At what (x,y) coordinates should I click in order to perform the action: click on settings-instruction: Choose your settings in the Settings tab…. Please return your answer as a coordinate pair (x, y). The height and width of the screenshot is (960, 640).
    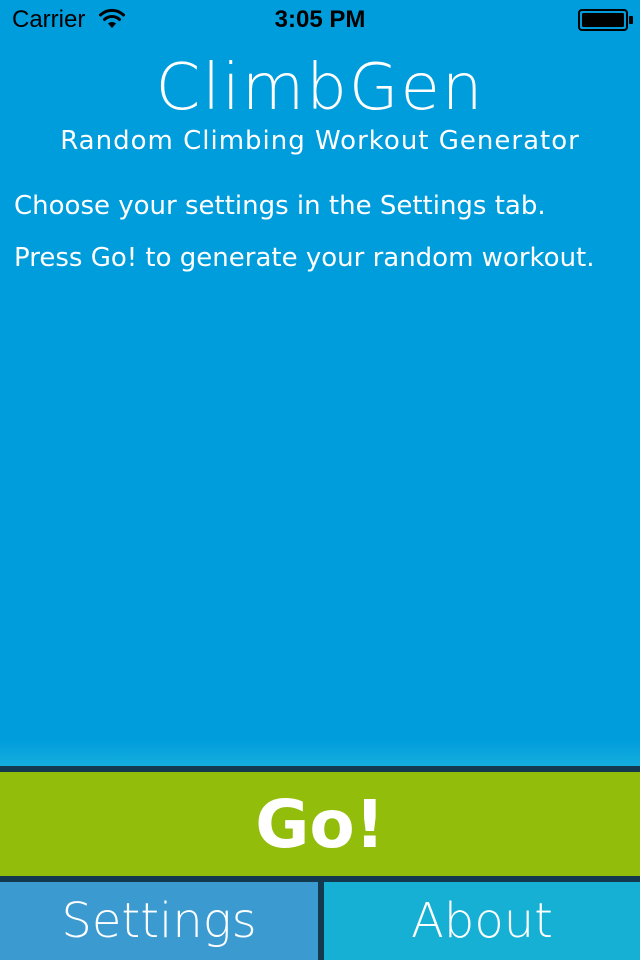
    Looking at the image, I should click on (280, 206).